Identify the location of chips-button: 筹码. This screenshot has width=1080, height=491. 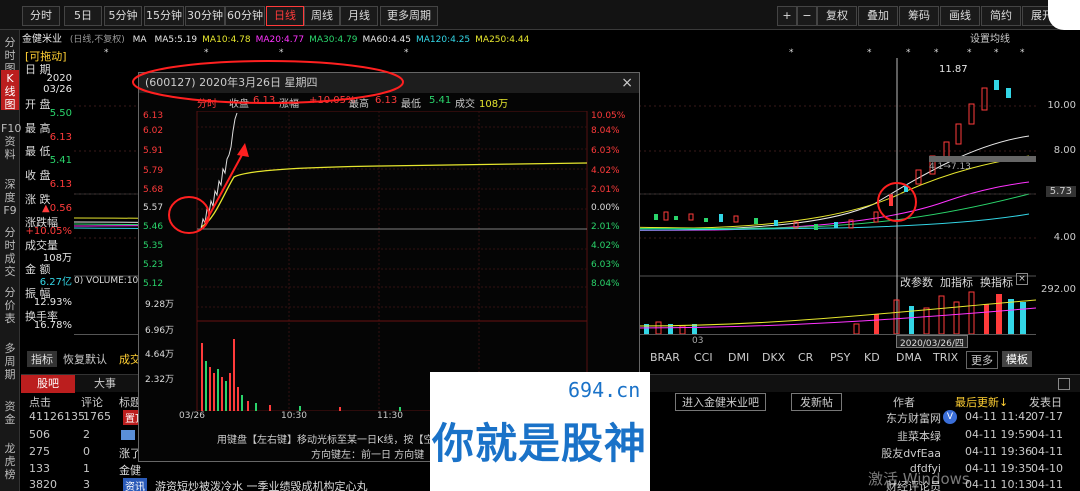
(919, 16).